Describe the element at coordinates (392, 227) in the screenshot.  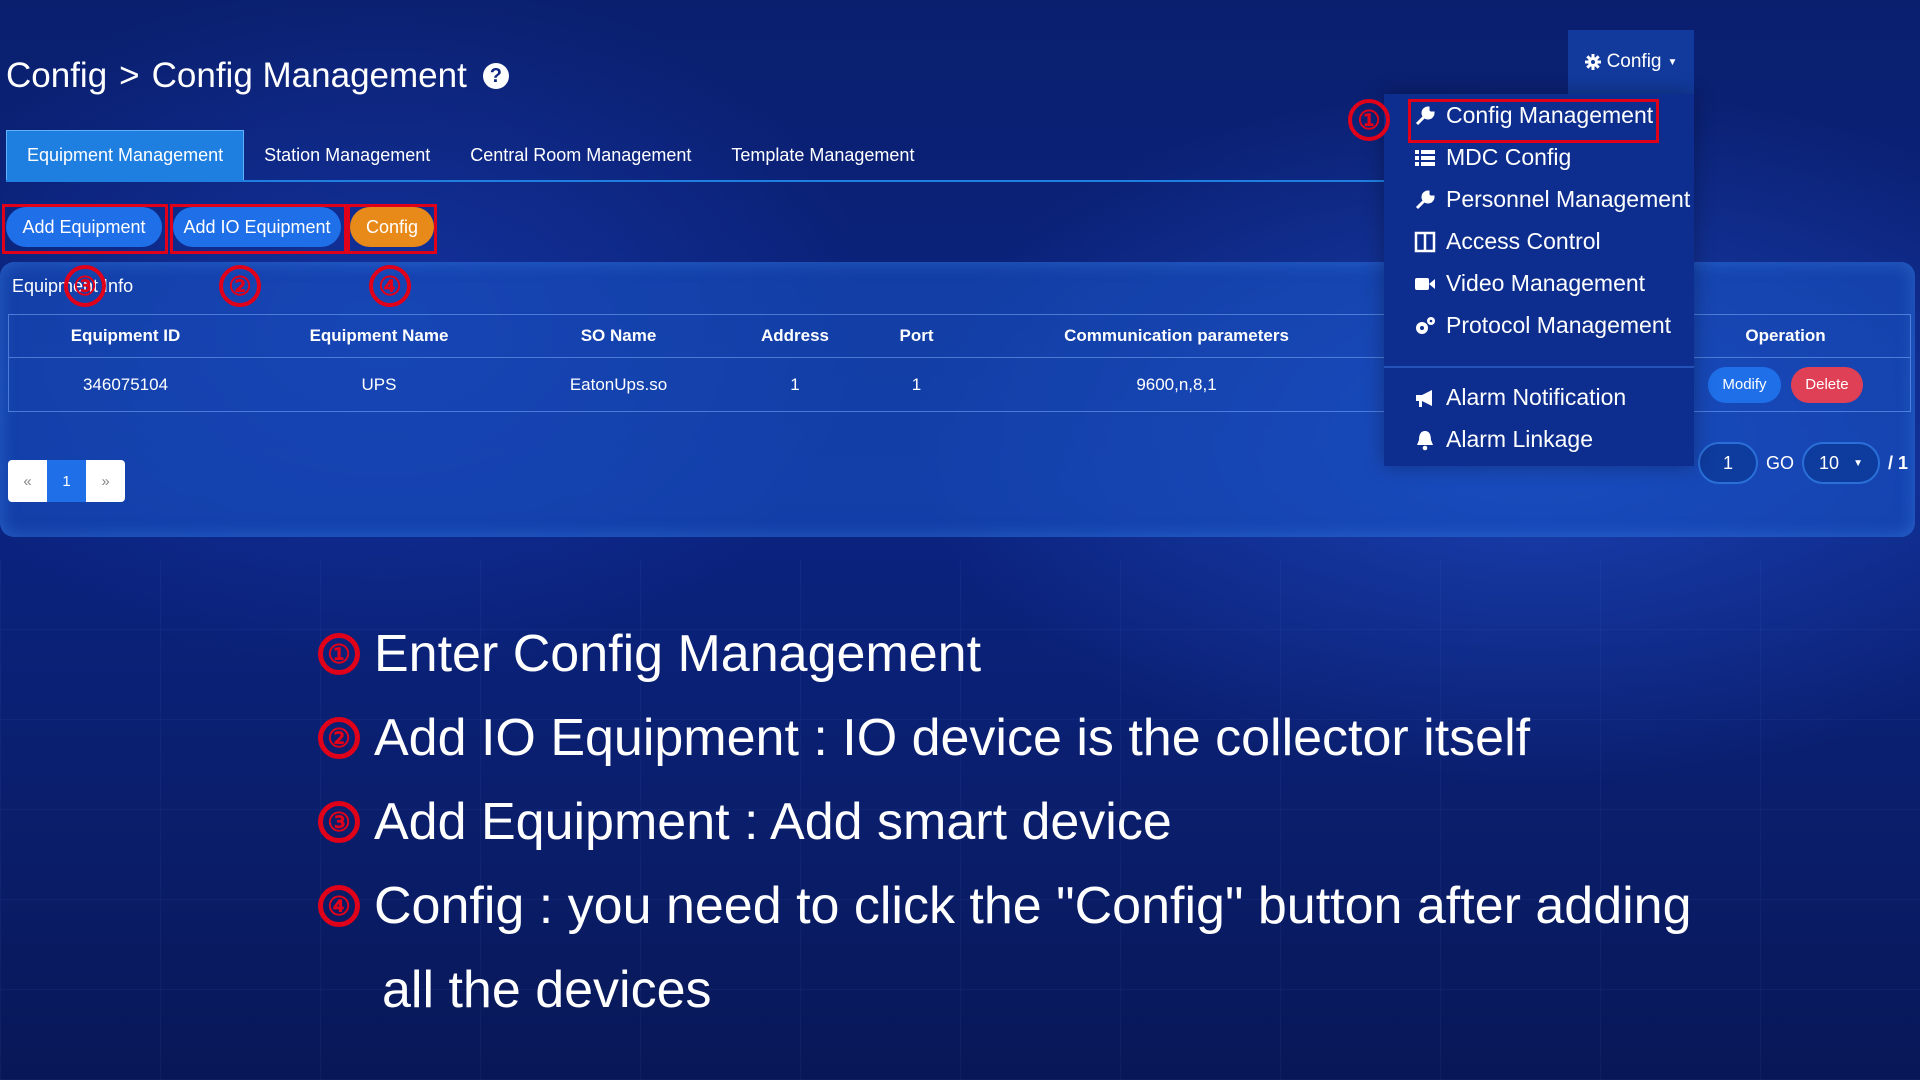
I see `config-button: Config` at that location.